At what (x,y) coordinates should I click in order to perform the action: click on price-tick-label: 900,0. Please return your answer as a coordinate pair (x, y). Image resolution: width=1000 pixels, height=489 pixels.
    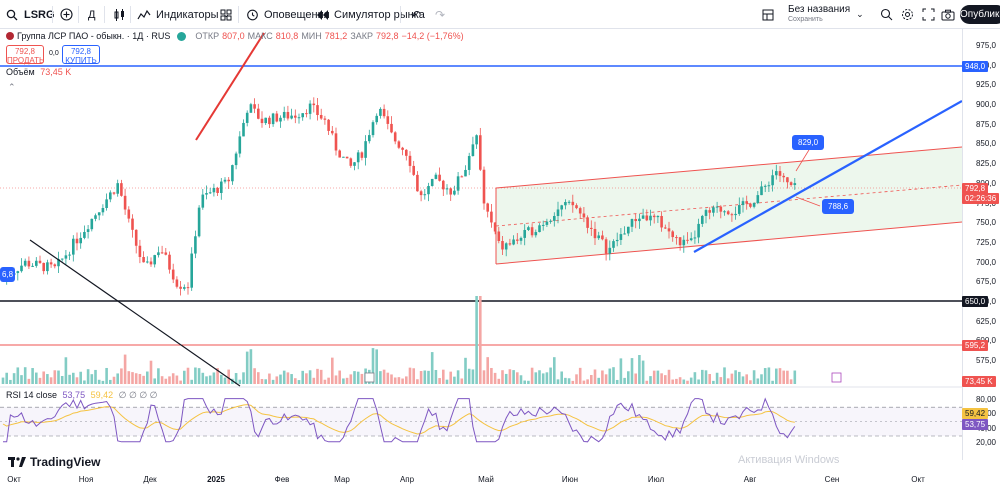
    Looking at the image, I should click on (985, 105).